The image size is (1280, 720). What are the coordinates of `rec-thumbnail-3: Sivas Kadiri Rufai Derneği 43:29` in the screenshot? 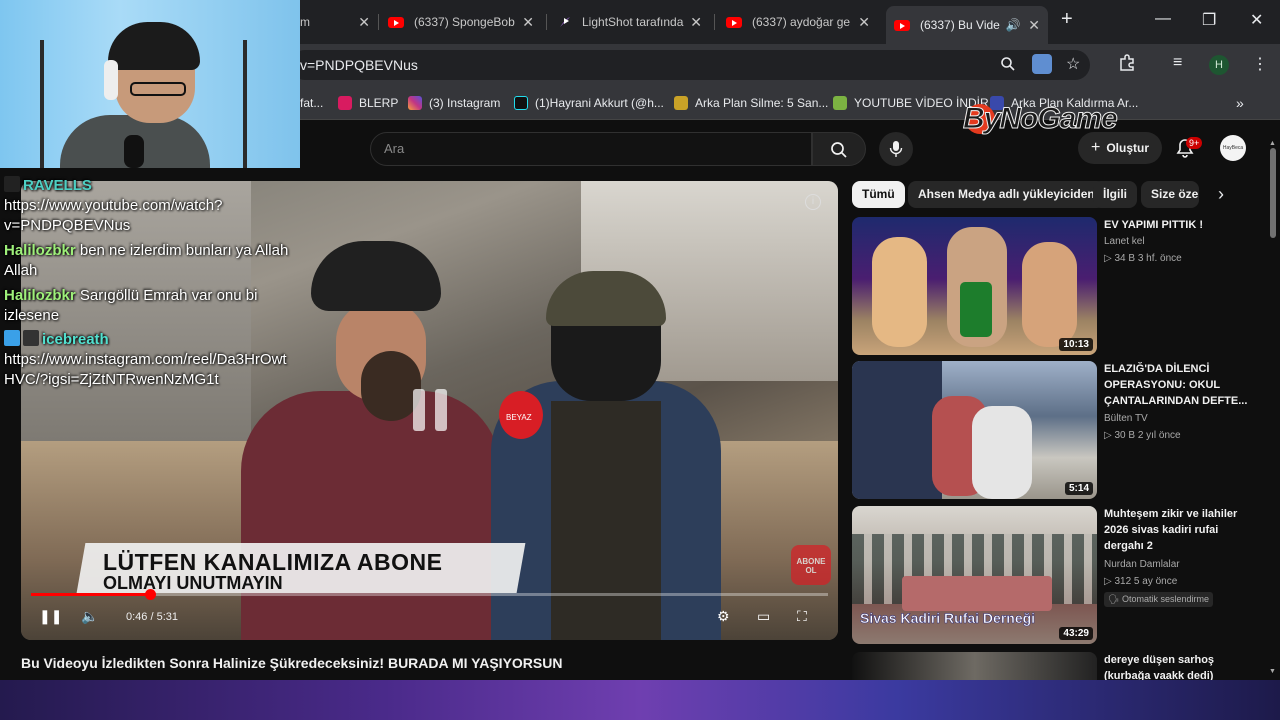 It's located at (974, 575).